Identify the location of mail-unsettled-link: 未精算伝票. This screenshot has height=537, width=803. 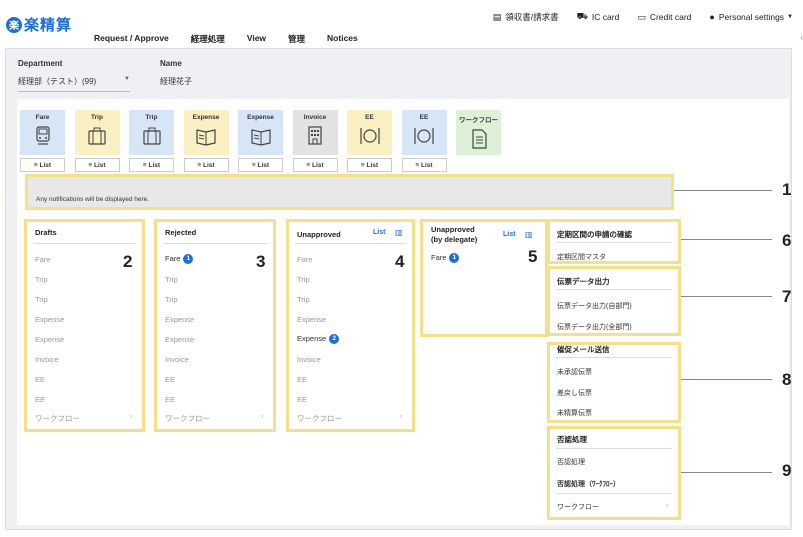
(574, 413).